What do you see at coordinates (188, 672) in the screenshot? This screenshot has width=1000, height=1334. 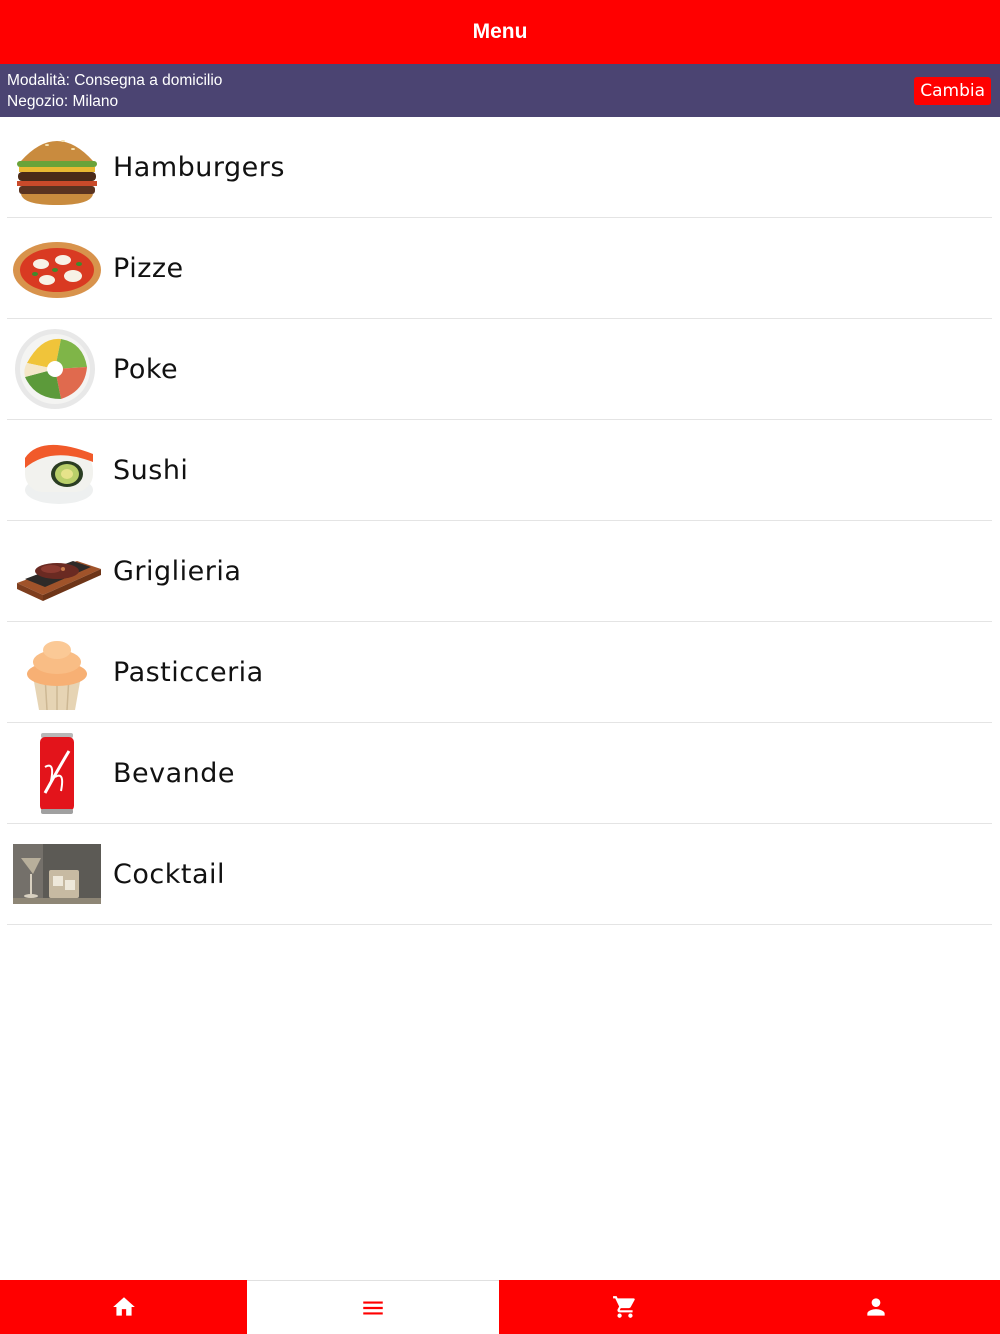 I see `category-label: Pasticceria` at bounding box center [188, 672].